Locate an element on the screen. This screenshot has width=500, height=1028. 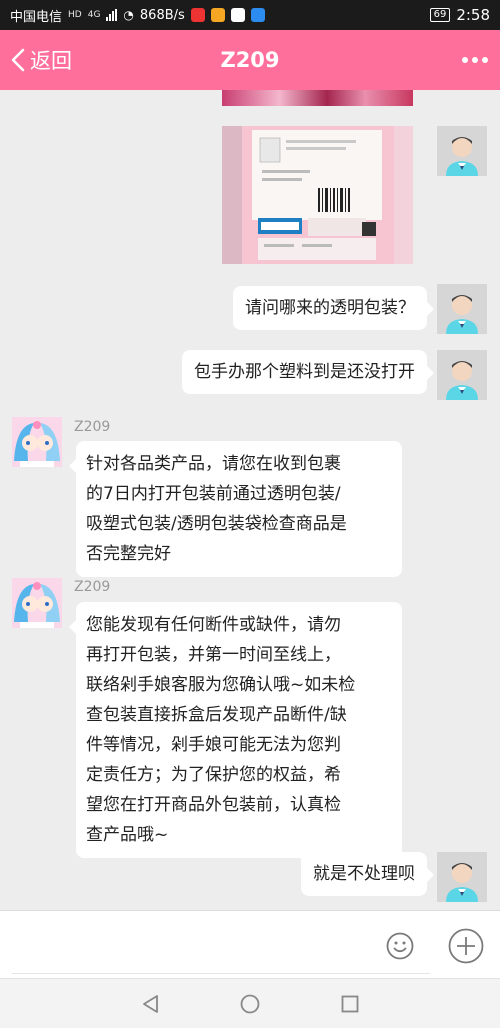
system-nav-bar is located at coordinates (250, 1003).